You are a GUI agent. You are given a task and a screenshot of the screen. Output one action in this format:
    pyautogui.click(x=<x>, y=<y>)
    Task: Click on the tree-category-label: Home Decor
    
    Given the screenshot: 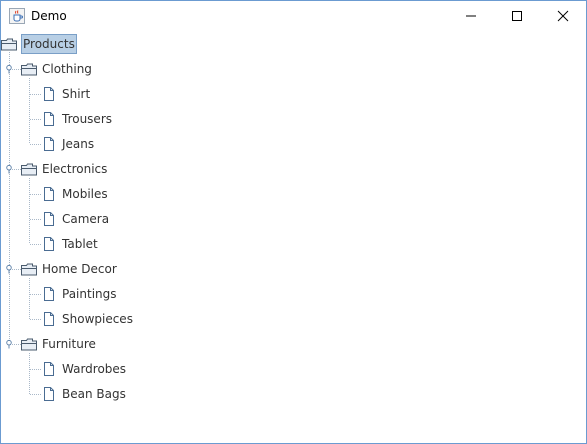 What is the action you would take?
    pyautogui.click(x=79, y=269)
    